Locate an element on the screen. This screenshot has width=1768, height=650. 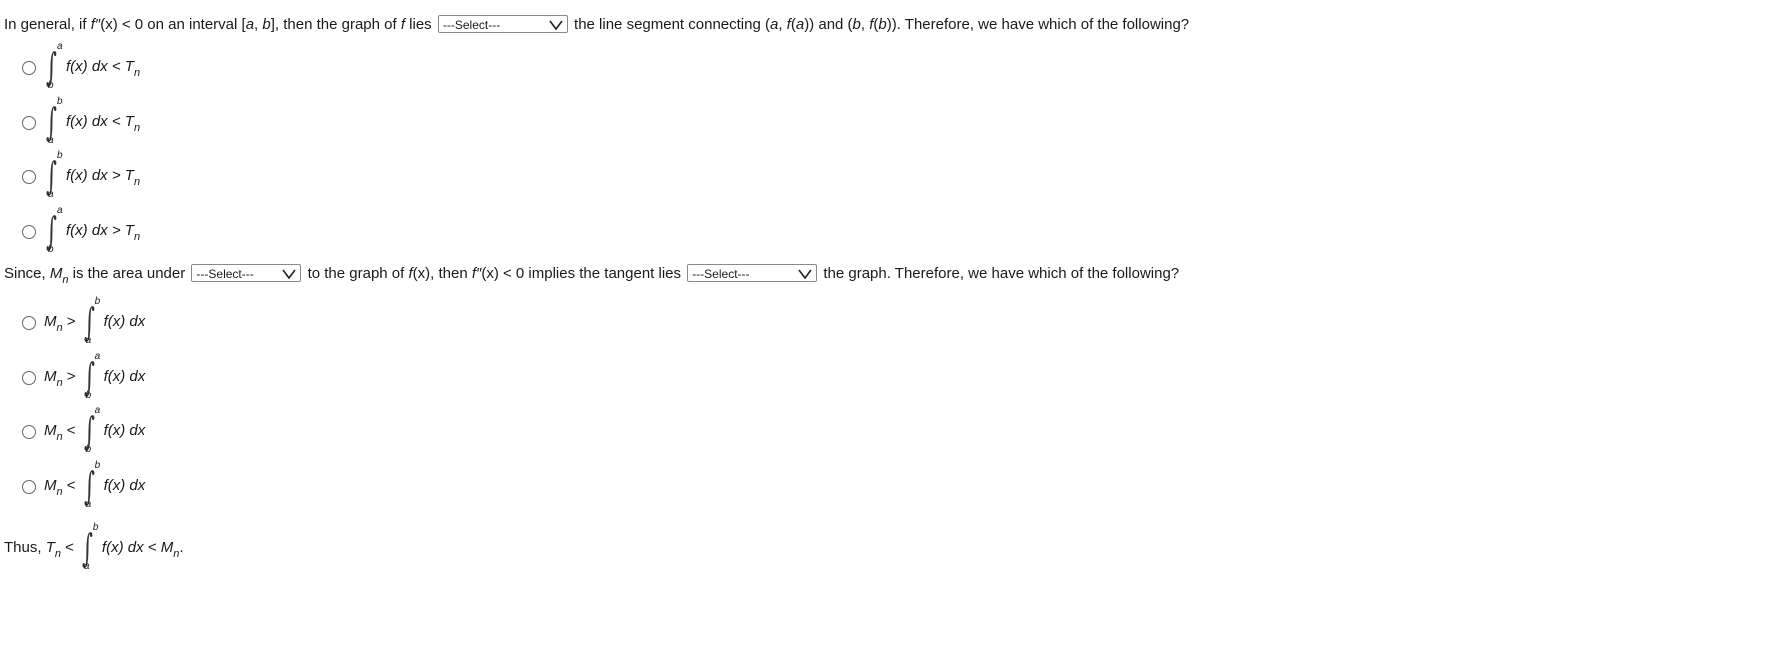
conclusion-op: < is located at coordinates (67, 547).